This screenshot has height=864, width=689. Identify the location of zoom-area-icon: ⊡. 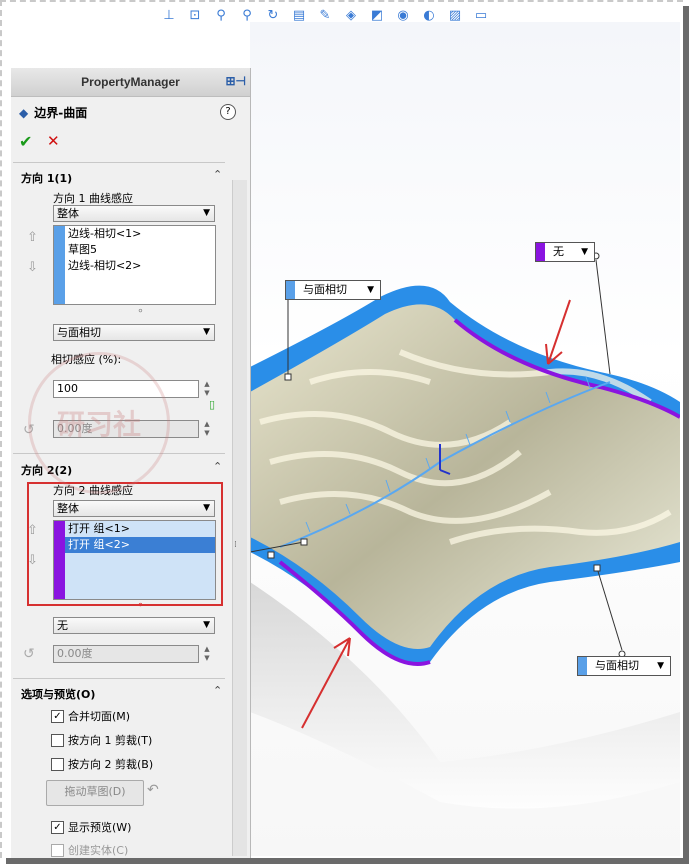
(195, 15).